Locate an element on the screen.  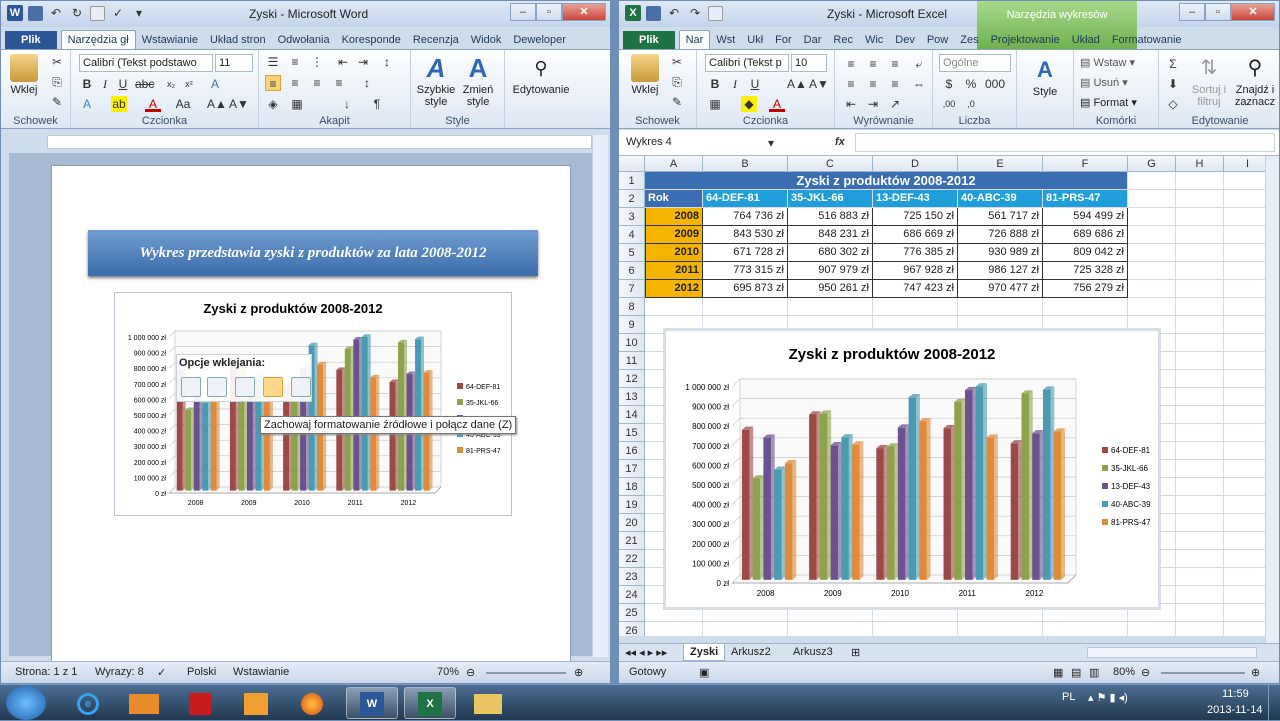
quick-styles-button: A Szybkie style is located at coordinates (436, 81).